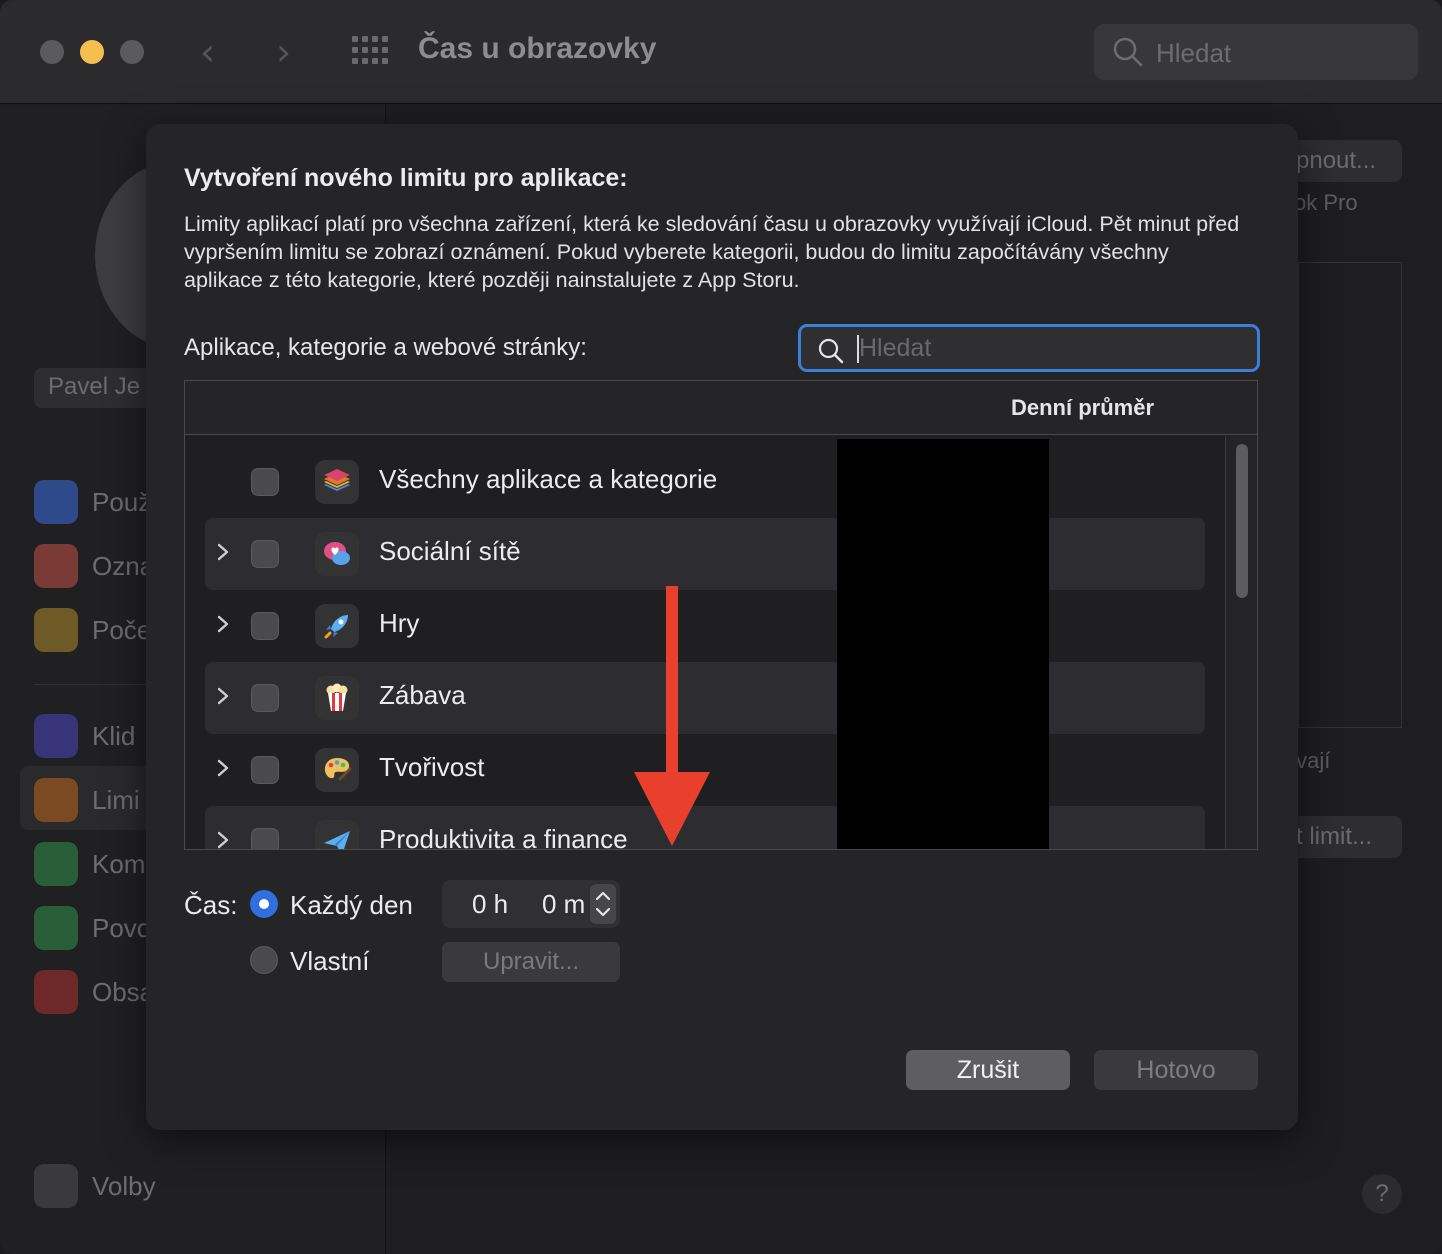  Describe the element at coordinates (337, 770) in the screenshot. I see `palette-icon` at that location.